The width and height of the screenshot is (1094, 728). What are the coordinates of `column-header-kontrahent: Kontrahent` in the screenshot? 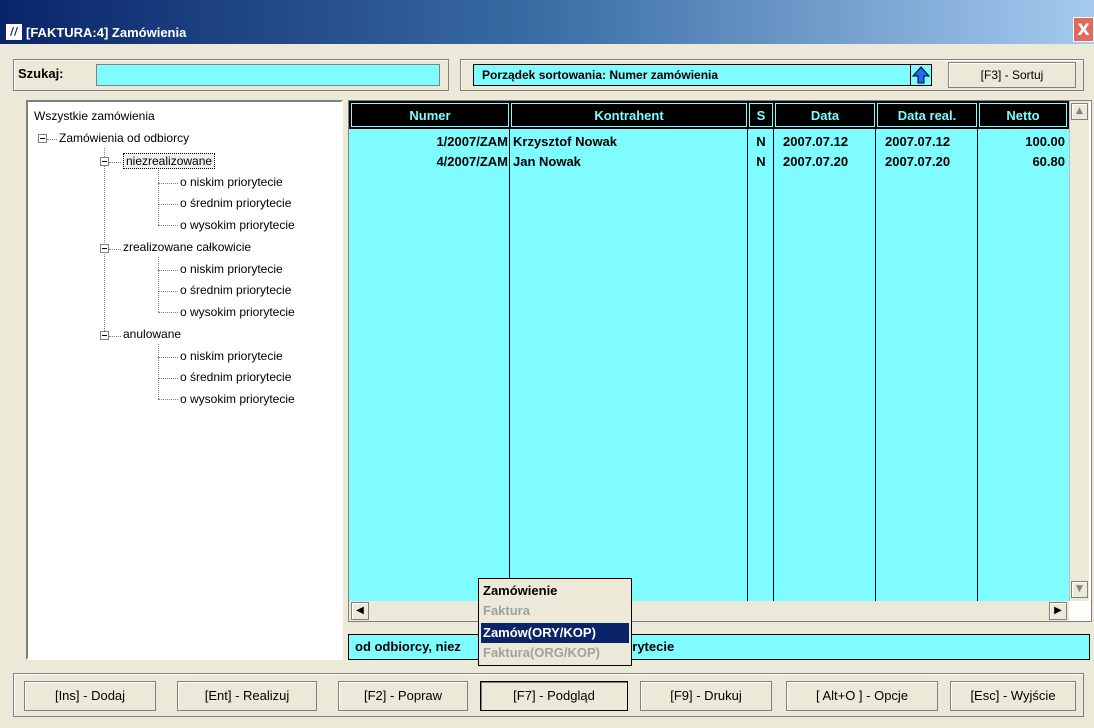 It's located at (629, 115).